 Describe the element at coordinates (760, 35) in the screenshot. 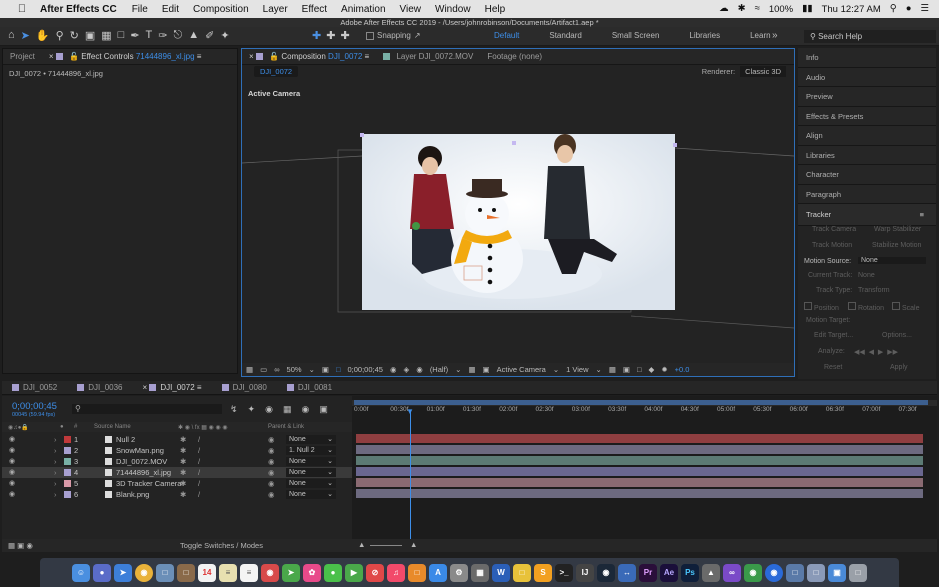

I see `workspace-learn: Learn` at that location.